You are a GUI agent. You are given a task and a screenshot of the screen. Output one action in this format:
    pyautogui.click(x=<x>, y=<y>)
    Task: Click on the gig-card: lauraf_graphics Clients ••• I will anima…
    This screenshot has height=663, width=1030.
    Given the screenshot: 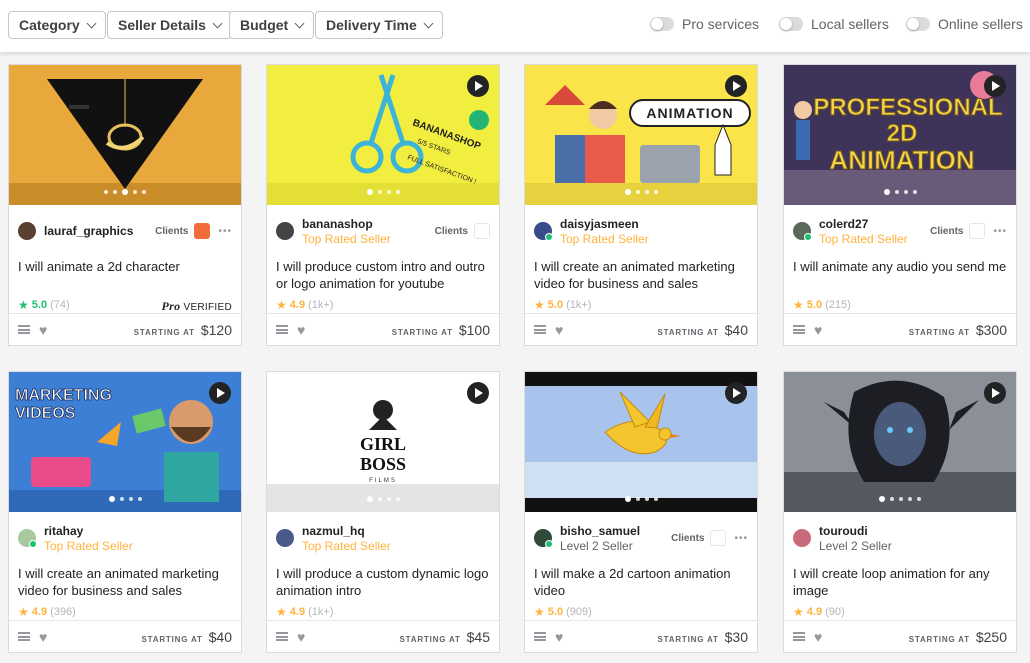 What is the action you would take?
    pyautogui.click(x=125, y=205)
    